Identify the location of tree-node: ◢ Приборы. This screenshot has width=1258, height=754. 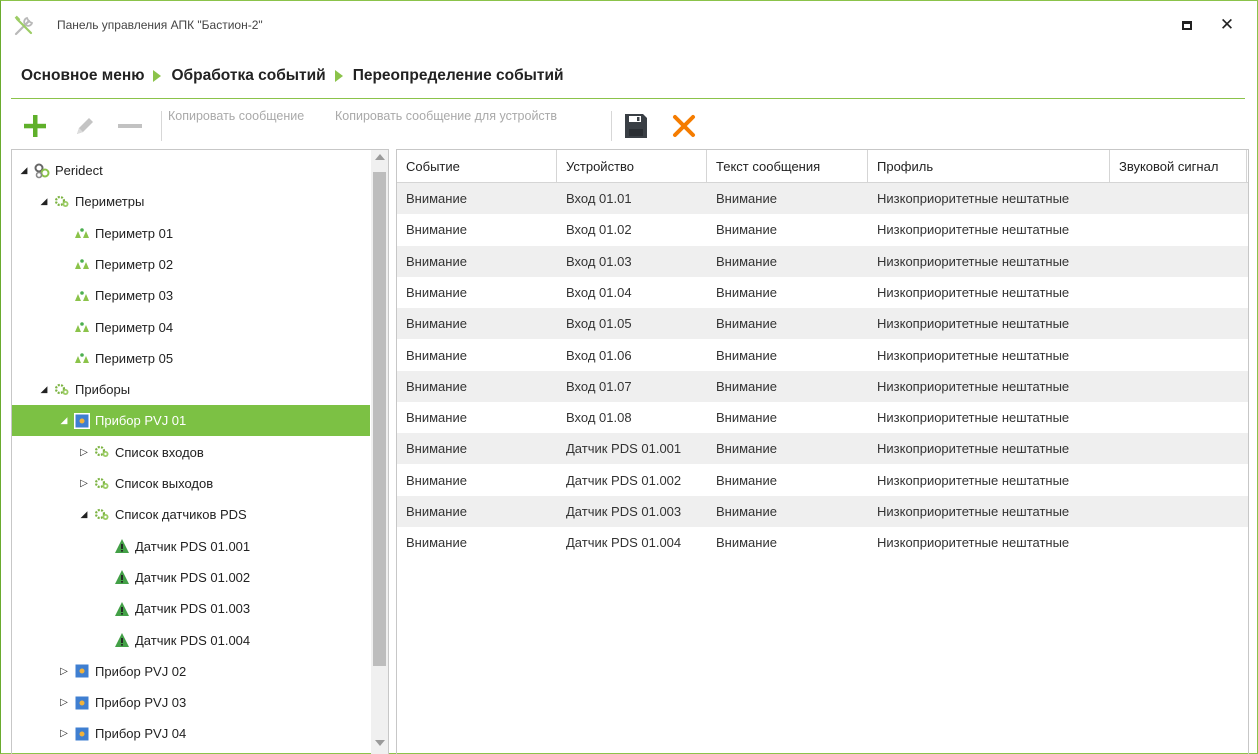
(191, 389).